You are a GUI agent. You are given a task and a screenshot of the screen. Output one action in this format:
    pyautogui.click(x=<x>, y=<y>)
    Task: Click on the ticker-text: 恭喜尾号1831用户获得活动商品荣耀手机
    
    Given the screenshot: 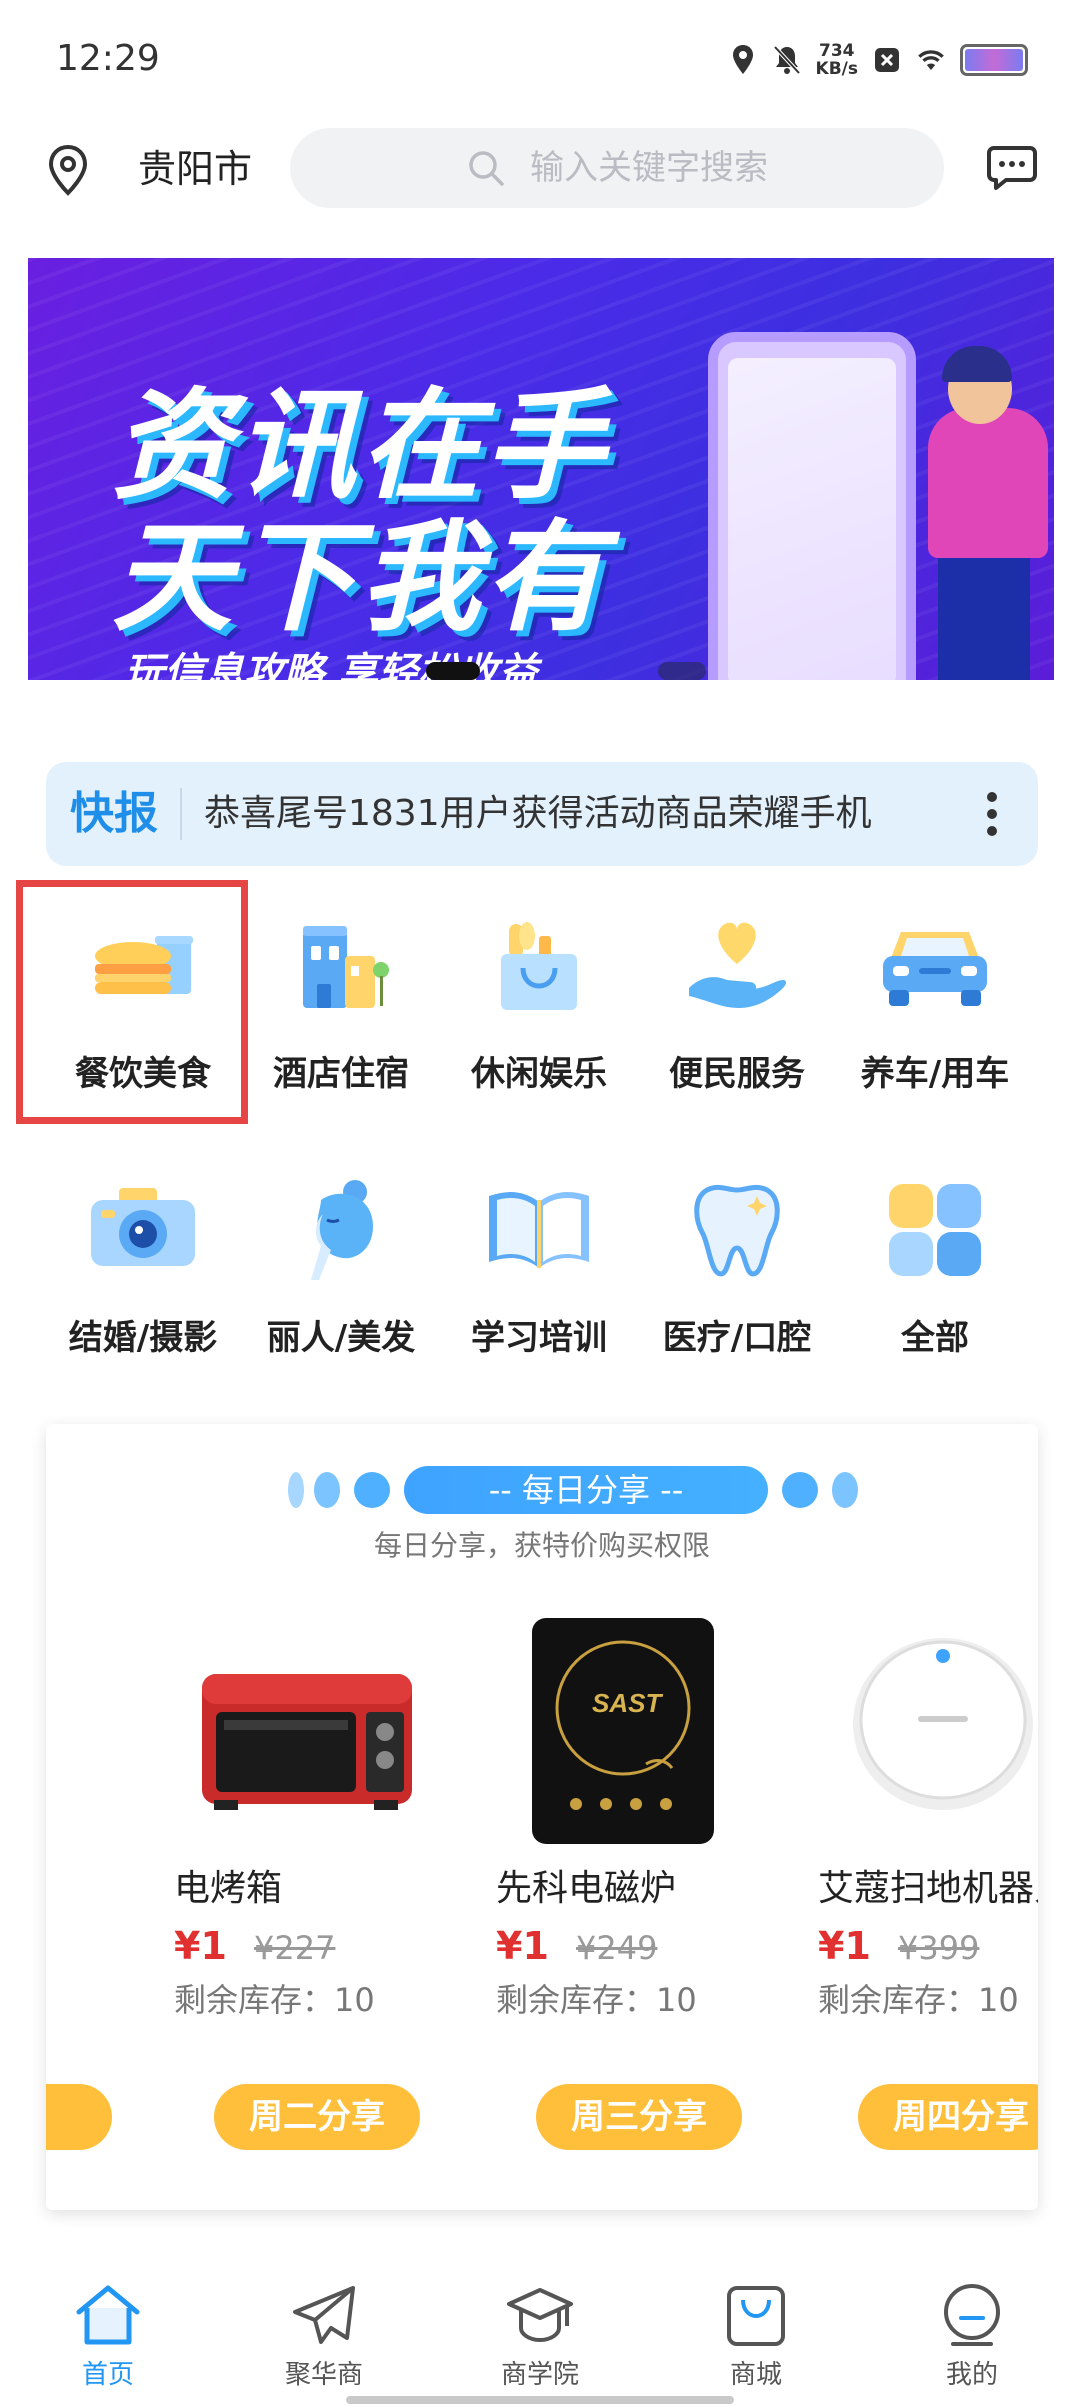 What is the action you would take?
    pyautogui.click(x=538, y=813)
    